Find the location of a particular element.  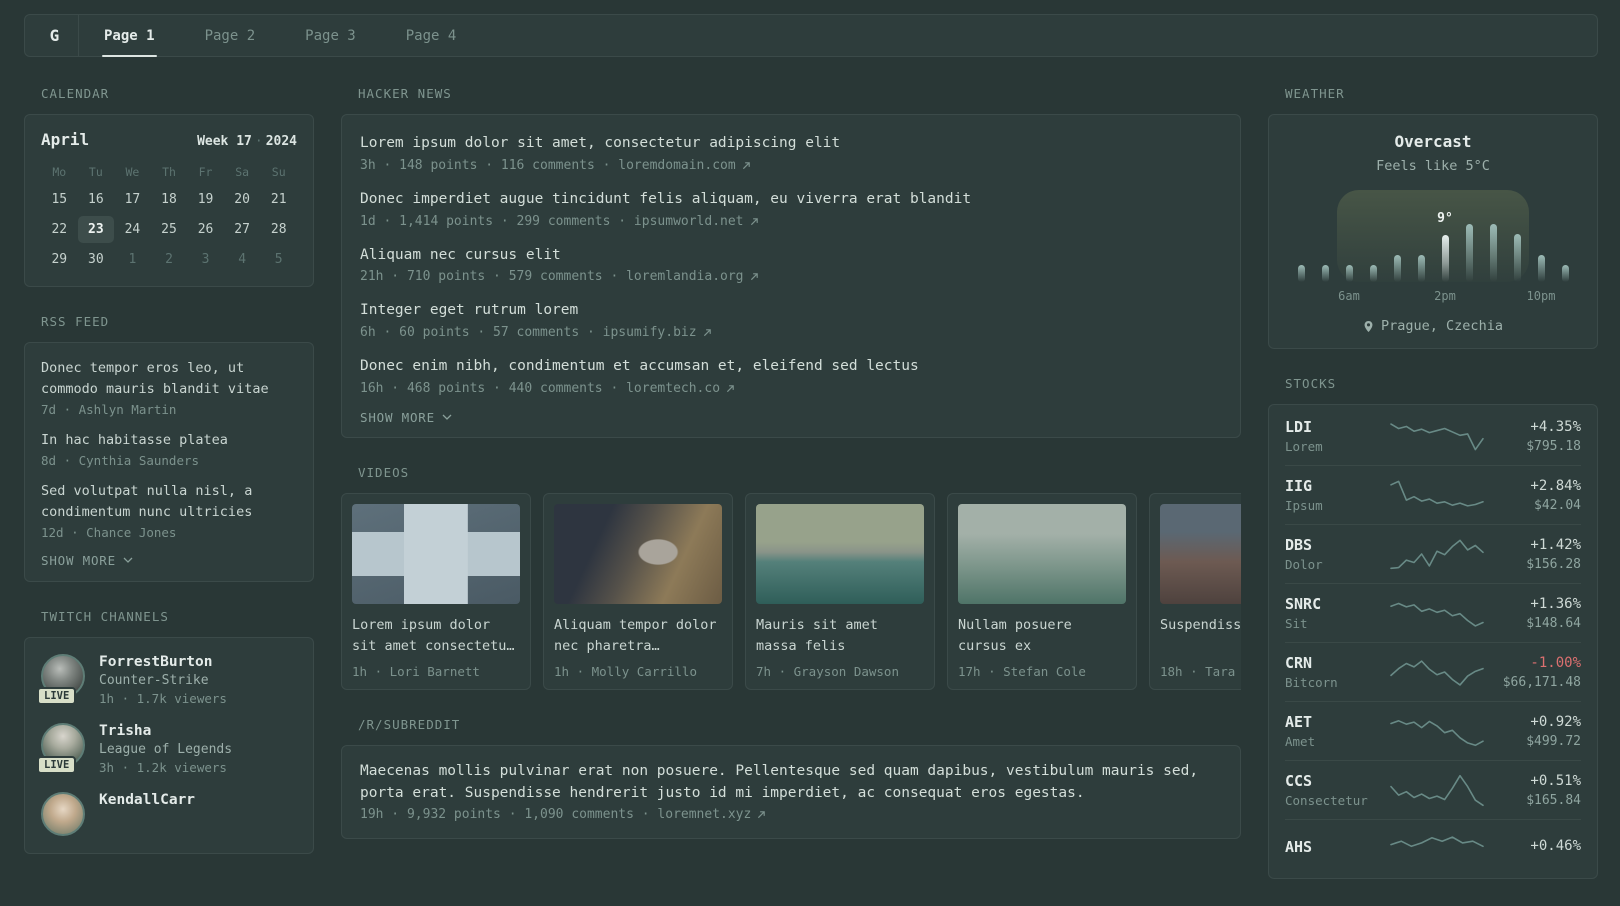

show-more-label: SHOW MORE is located at coordinates (397, 417).